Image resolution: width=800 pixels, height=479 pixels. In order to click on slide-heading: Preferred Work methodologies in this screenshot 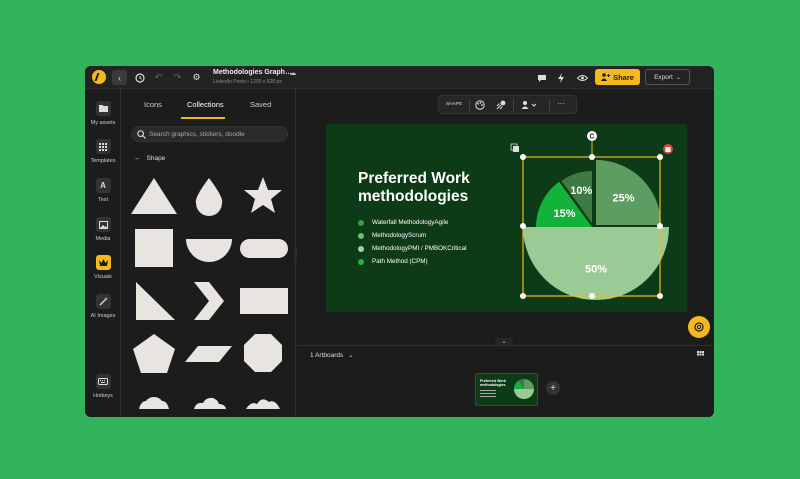, I will do `click(433, 188)`.